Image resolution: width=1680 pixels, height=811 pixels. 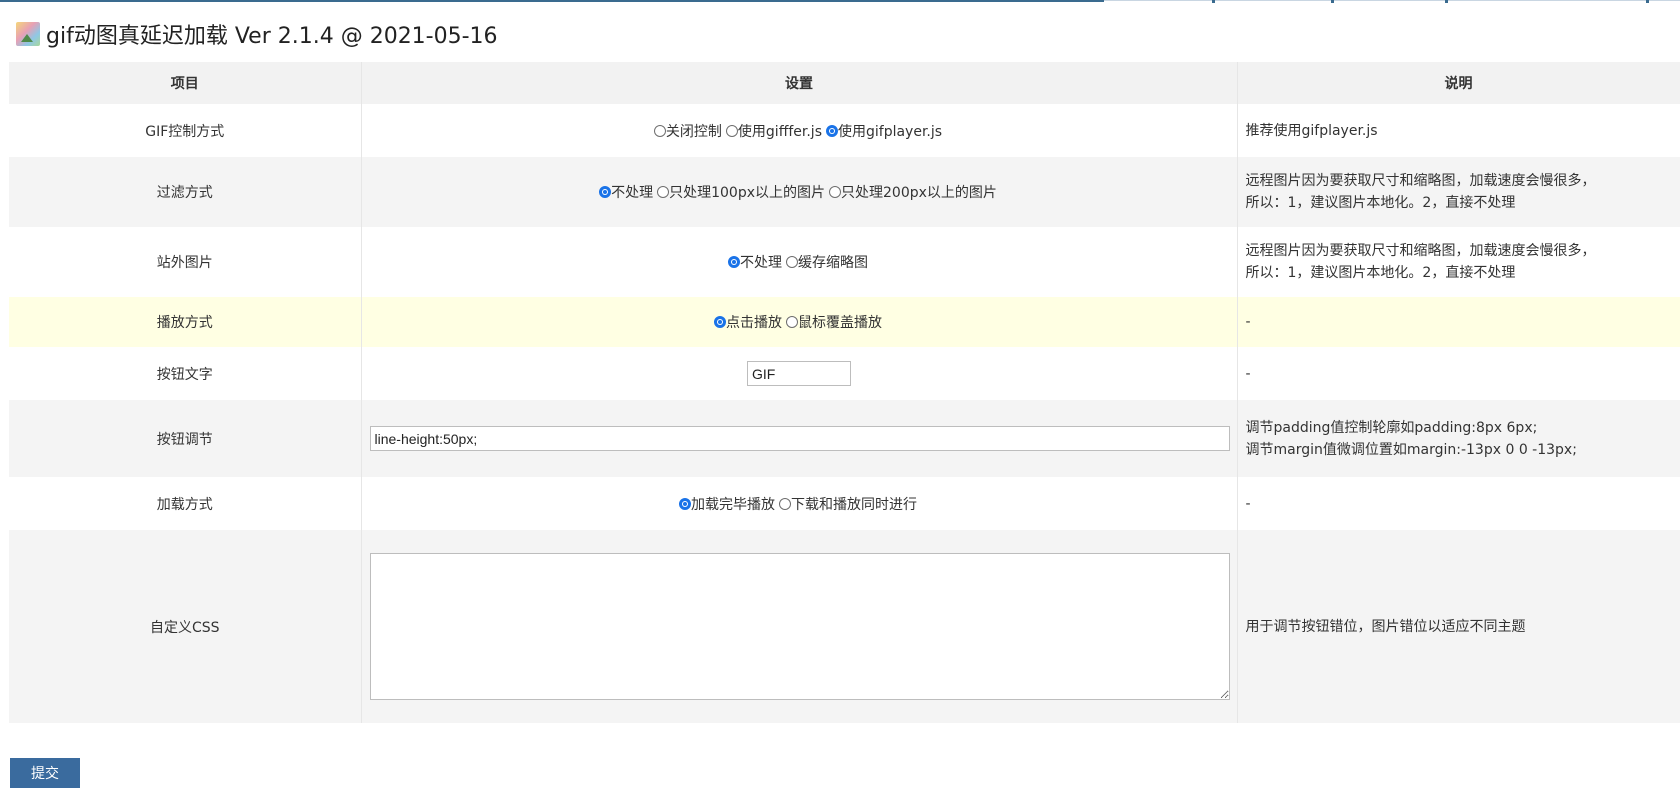 I want to click on button-style-cell, so click(x=799, y=438).